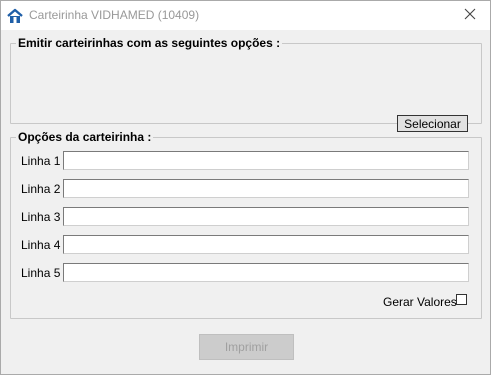 Image resolution: width=491 pixels, height=375 pixels. What do you see at coordinates (41, 245) in the screenshot?
I see `line-4-label: Linha 4` at bounding box center [41, 245].